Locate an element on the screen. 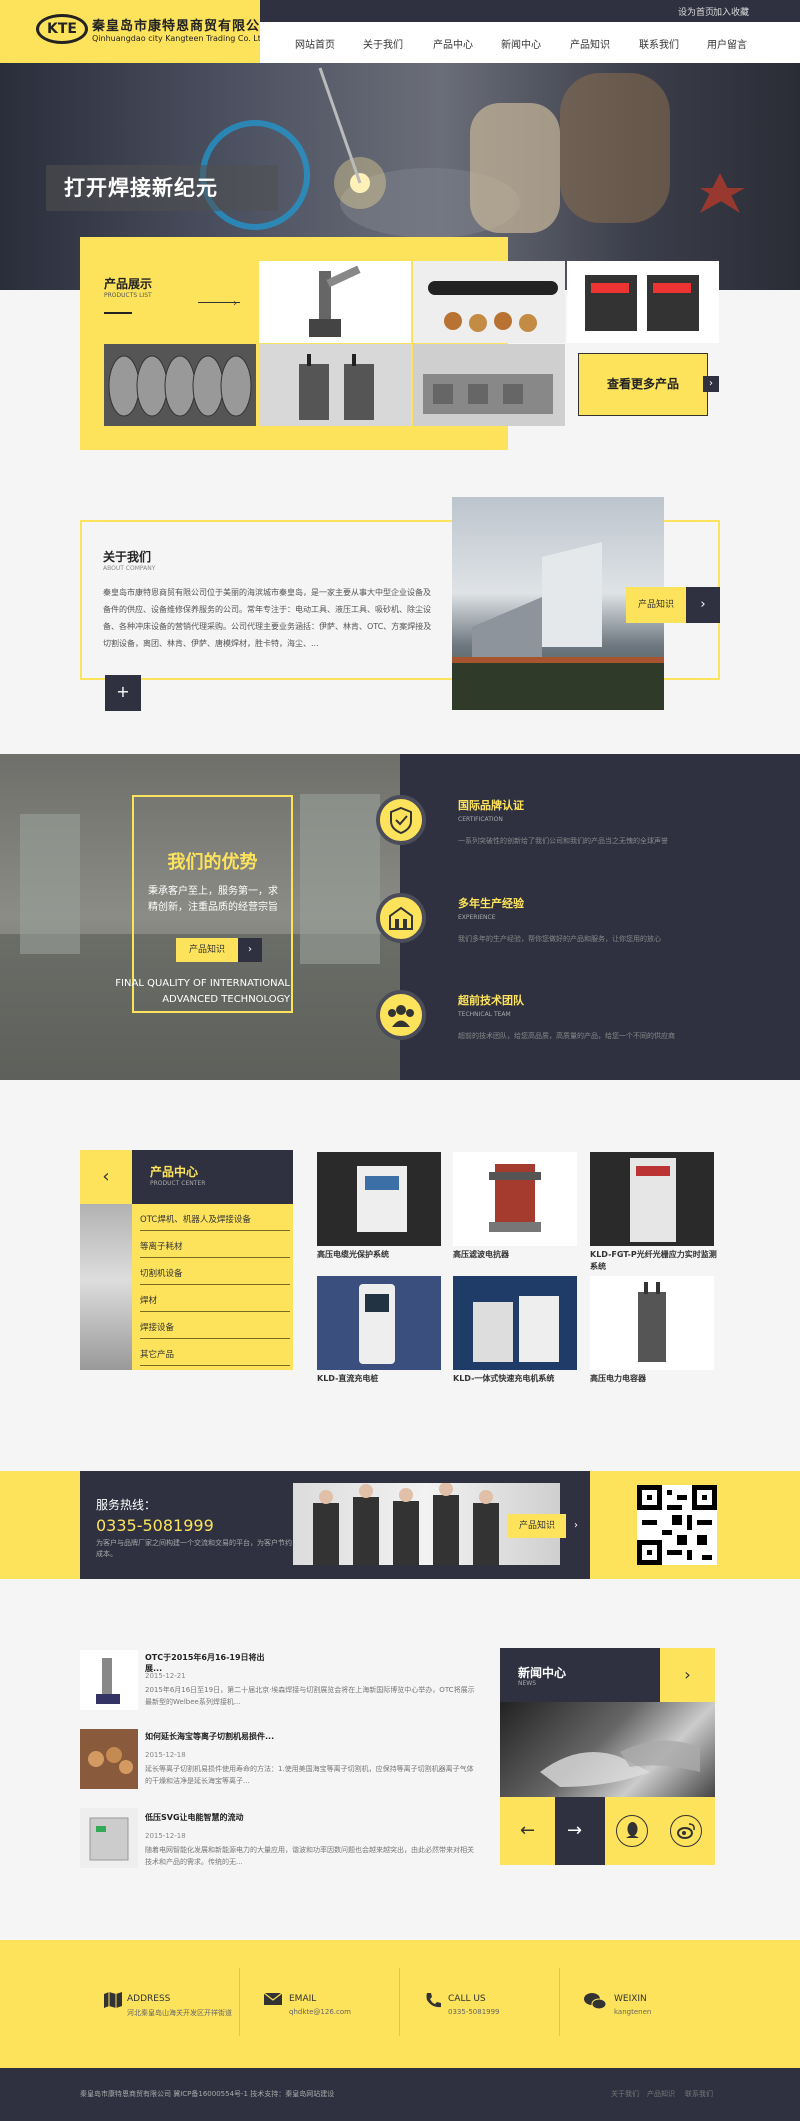 The height and width of the screenshot is (2121, 800). view-more-products-button: 查看更多产品 is located at coordinates (643, 384).